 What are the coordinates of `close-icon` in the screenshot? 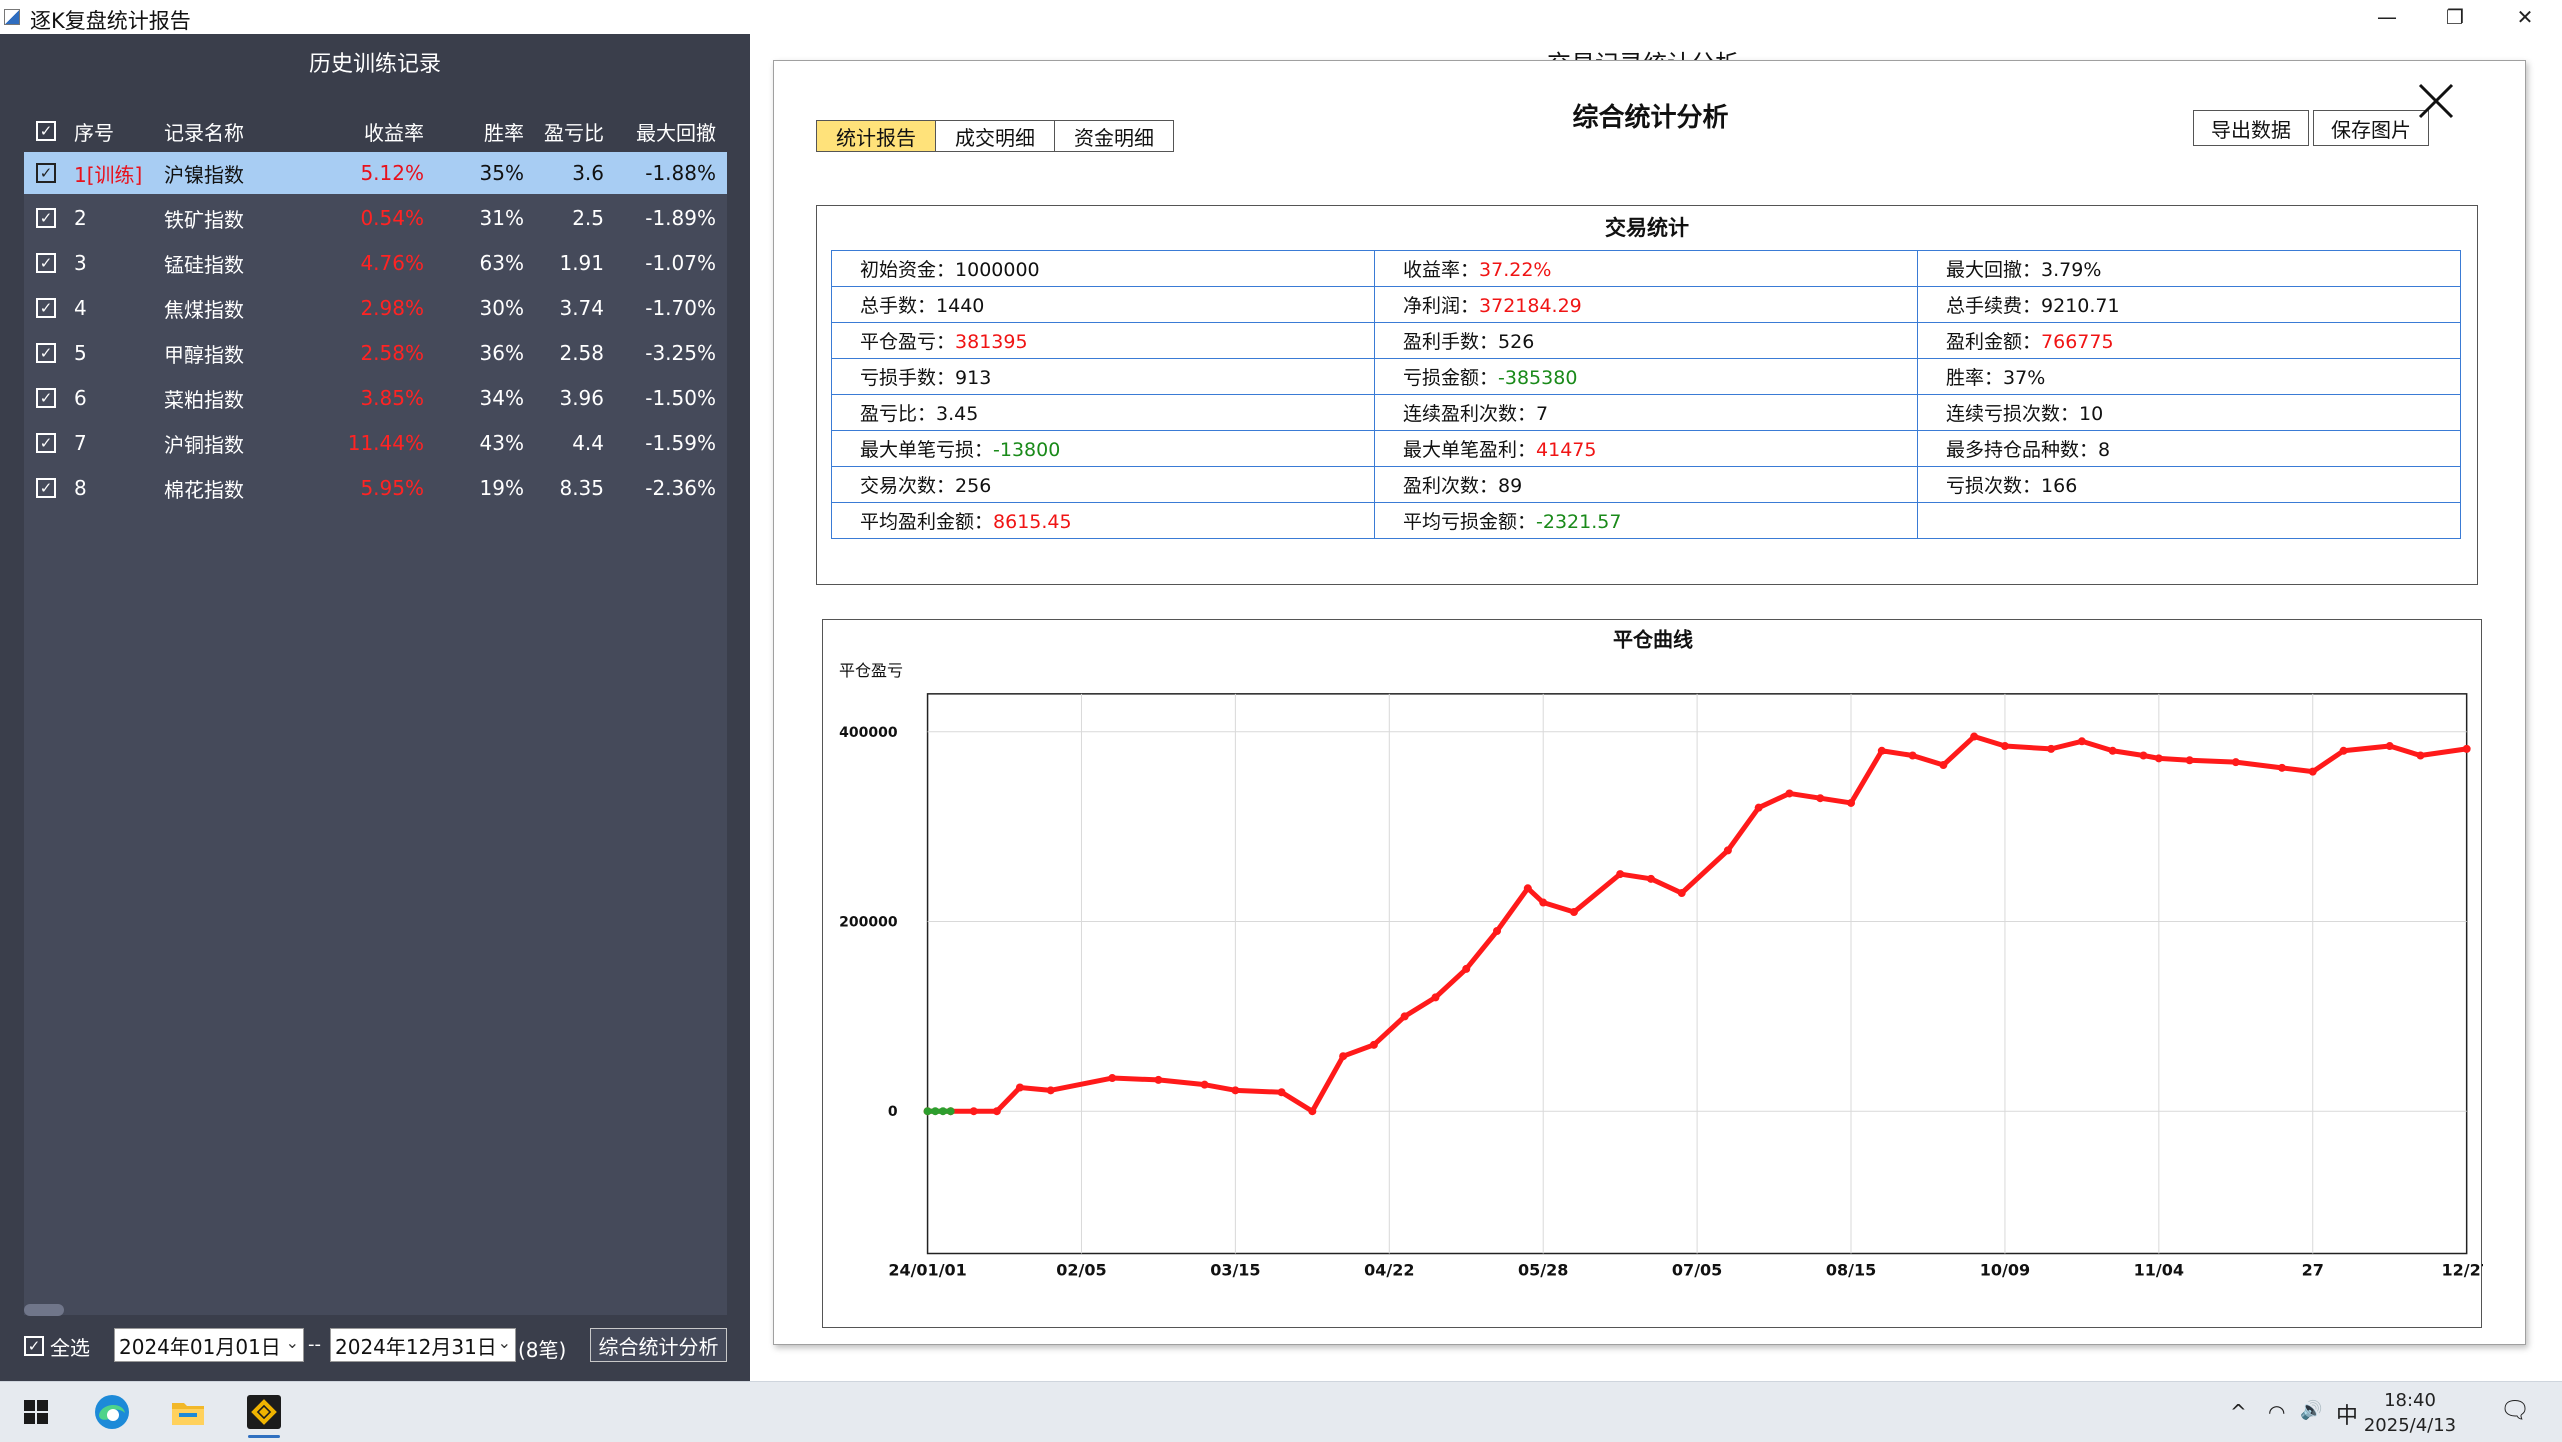 It's located at (2436, 101).